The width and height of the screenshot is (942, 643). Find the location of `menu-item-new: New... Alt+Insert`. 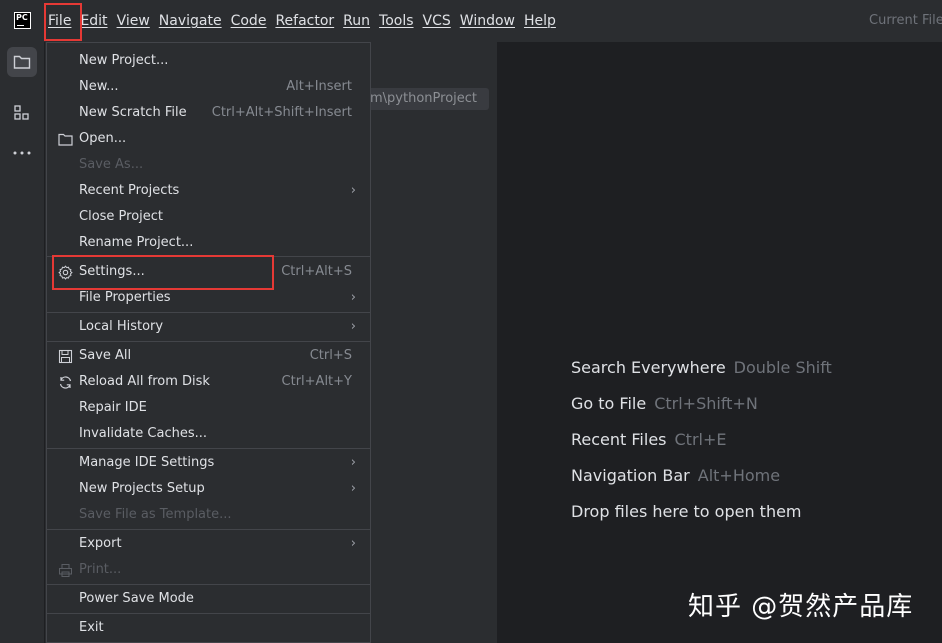

menu-item-new: New... Alt+Insert is located at coordinates (208, 87).